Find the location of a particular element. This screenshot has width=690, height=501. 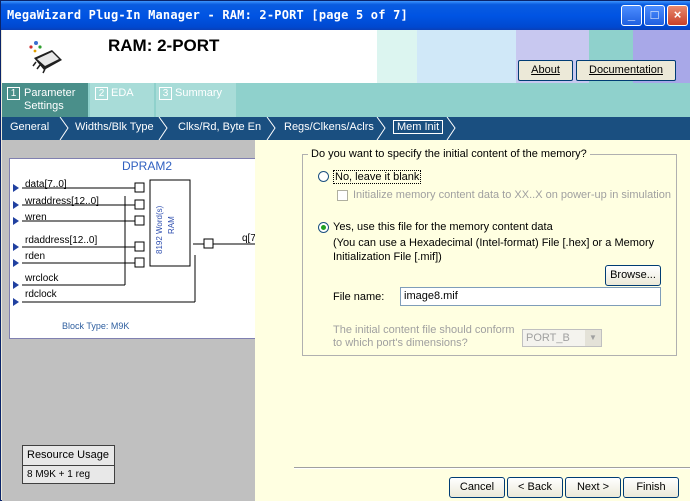

port-data: data[7..0] is located at coordinates (46, 184).